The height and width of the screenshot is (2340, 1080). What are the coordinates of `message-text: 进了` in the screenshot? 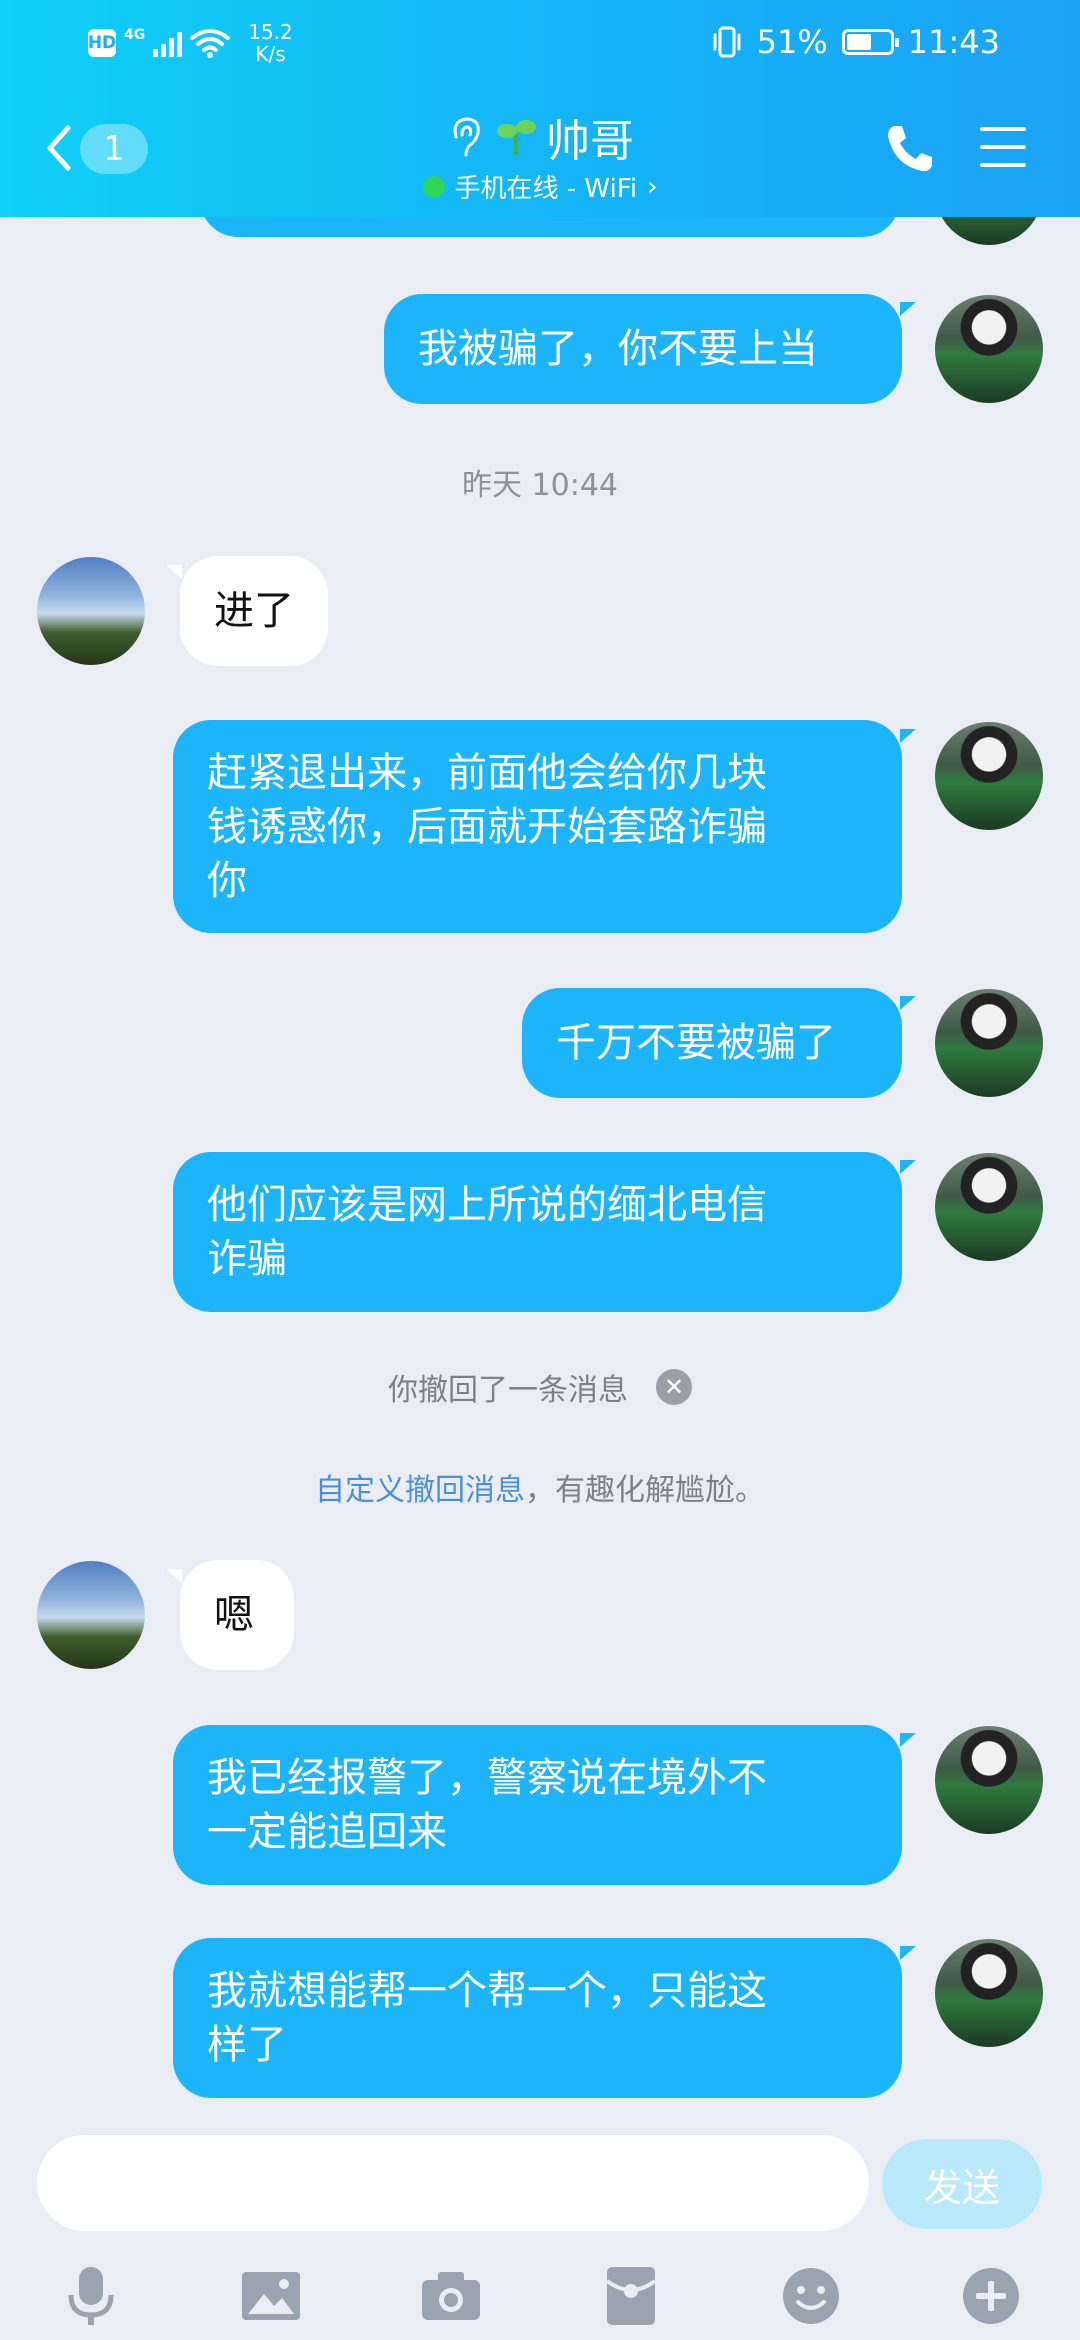 It's located at (254, 611).